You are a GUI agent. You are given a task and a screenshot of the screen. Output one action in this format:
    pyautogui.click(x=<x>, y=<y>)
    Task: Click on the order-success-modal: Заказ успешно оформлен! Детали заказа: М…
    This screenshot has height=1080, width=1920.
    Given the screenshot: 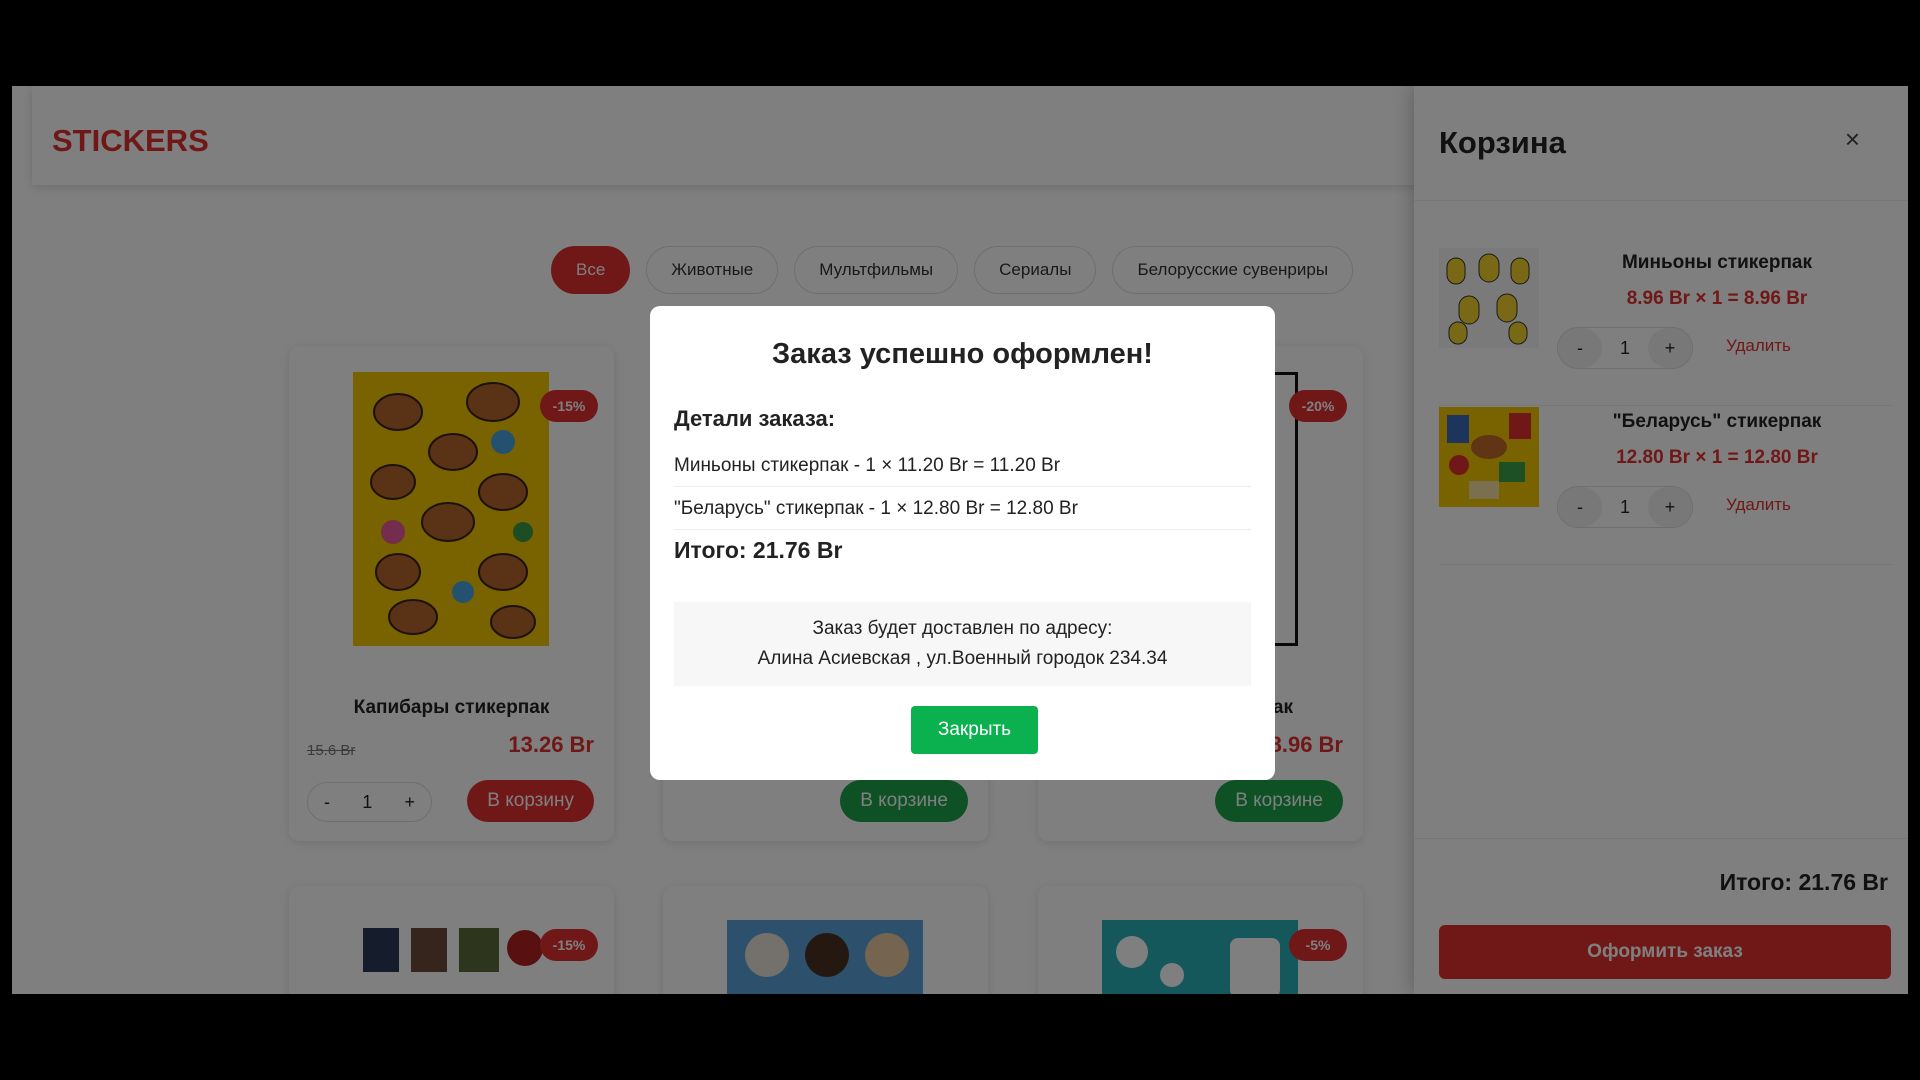 What is the action you would take?
    pyautogui.click(x=962, y=543)
    